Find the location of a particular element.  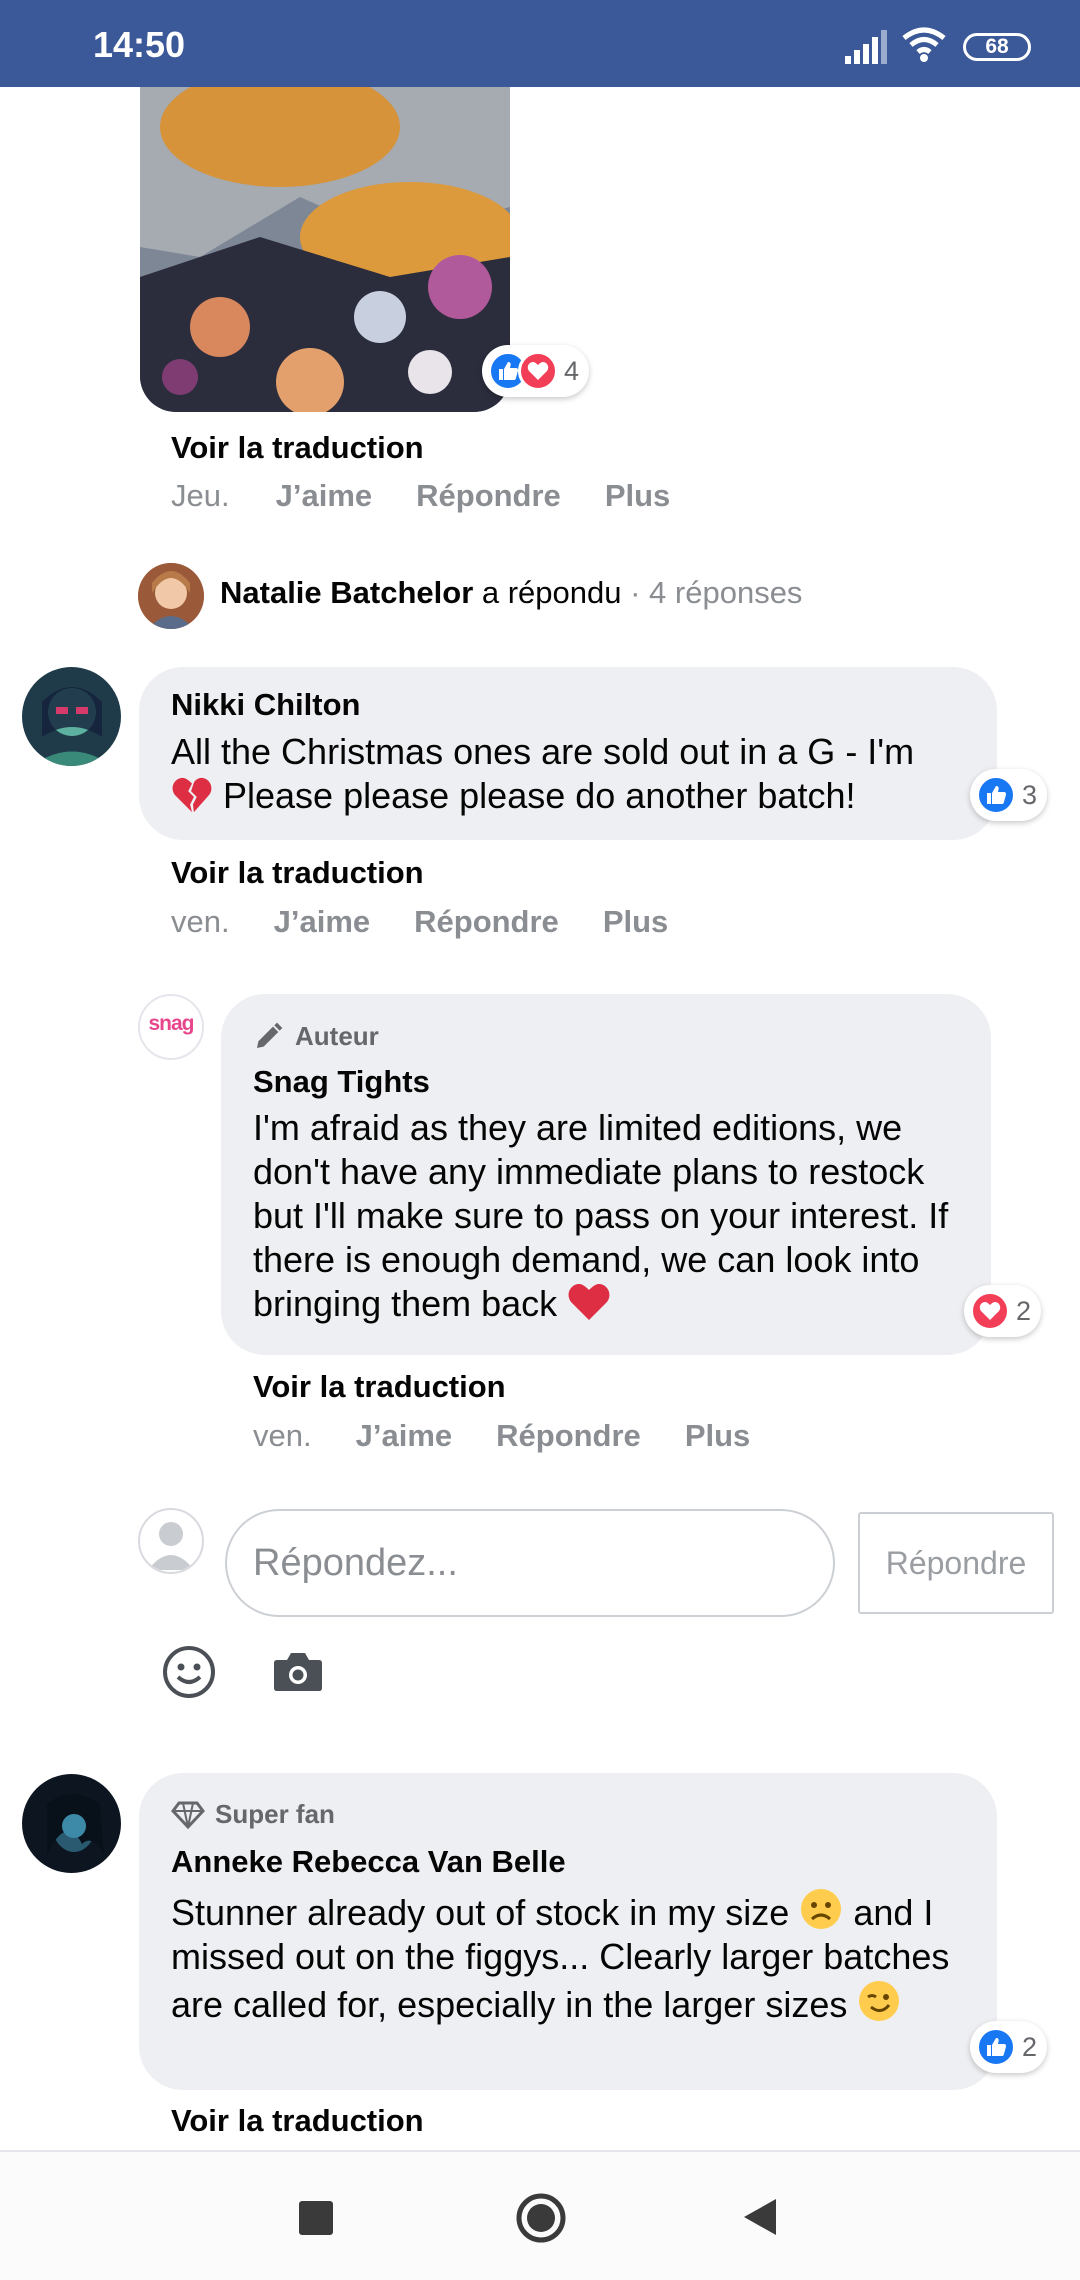

comment-photo is located at coordinates (325, 249).